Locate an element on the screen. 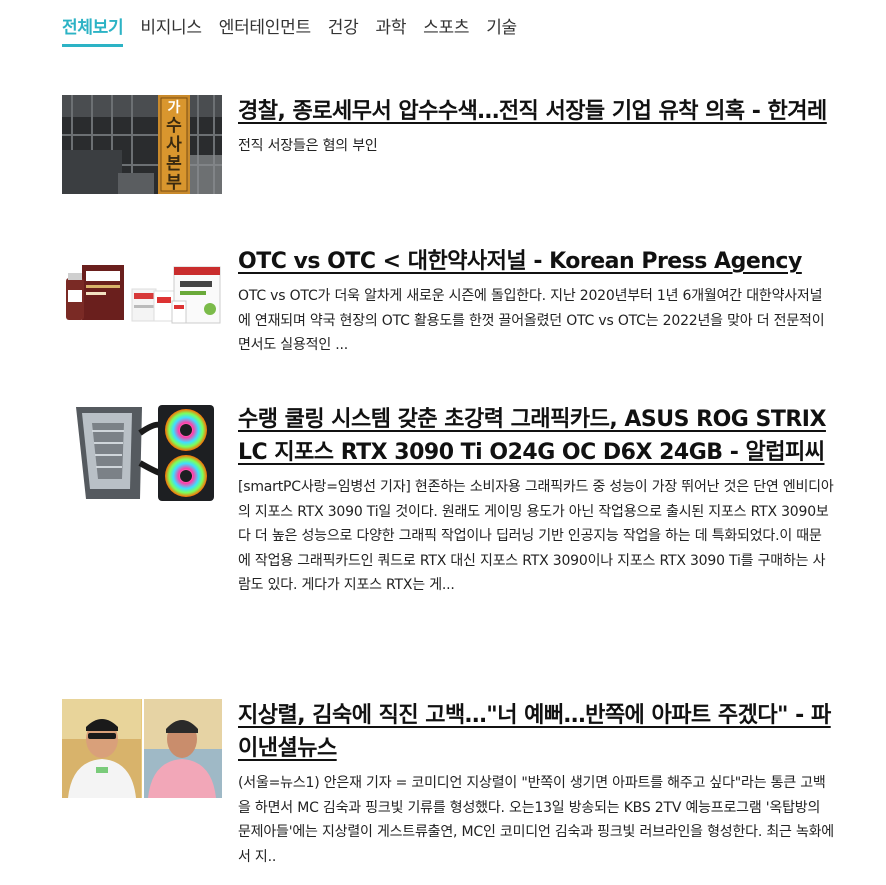 This screenshot has height=885, width=886. category-tabs: 전체보기 비지니스 엔터테인먼트 건강 과학 스포츠 기술 is located at coordinates (298, 31).